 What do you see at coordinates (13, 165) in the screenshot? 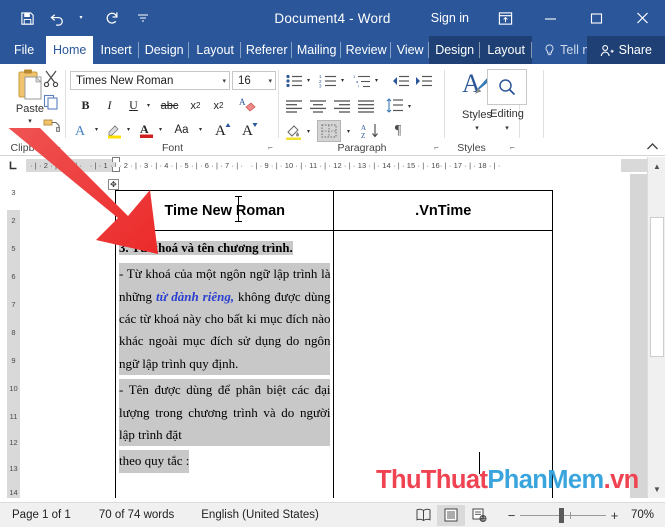
I see `tab-stop-selector-icon` at bounding box center [13, 165].